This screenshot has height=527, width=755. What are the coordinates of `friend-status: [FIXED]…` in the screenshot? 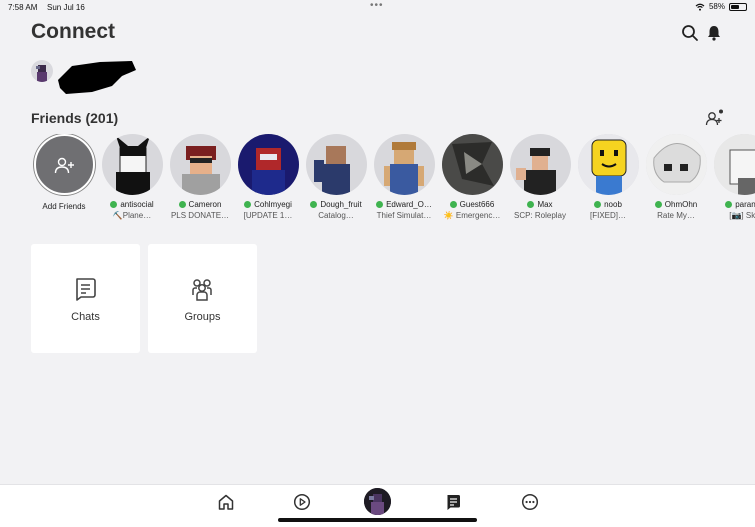 It's located at (607, 215).